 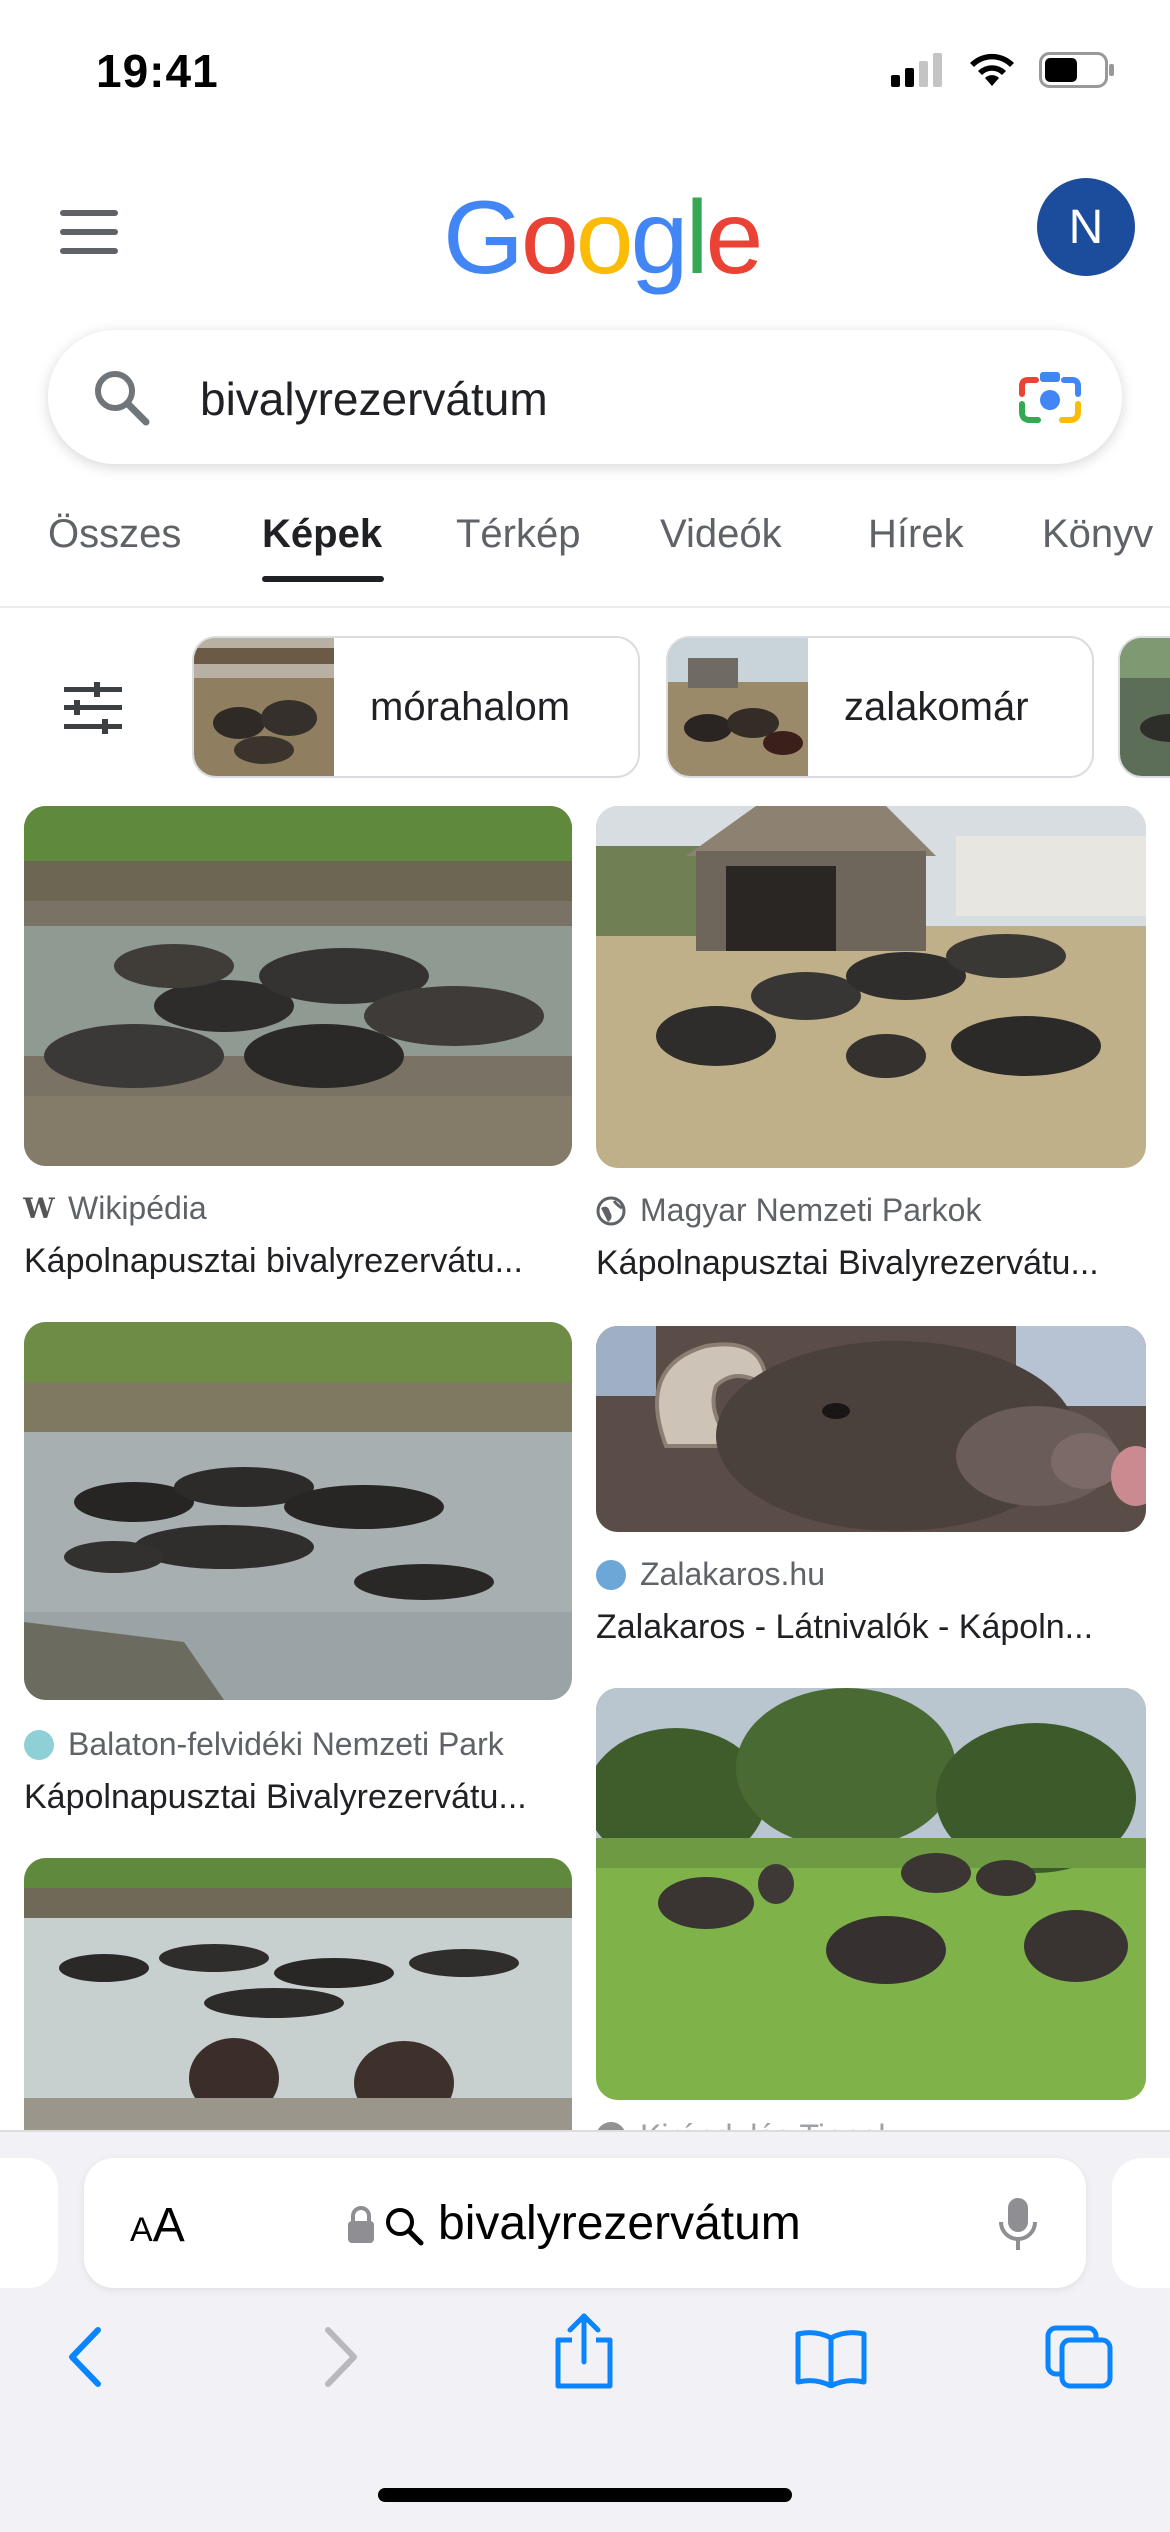 I want to click on account-avatar: N, so click(x=1086, y=227).